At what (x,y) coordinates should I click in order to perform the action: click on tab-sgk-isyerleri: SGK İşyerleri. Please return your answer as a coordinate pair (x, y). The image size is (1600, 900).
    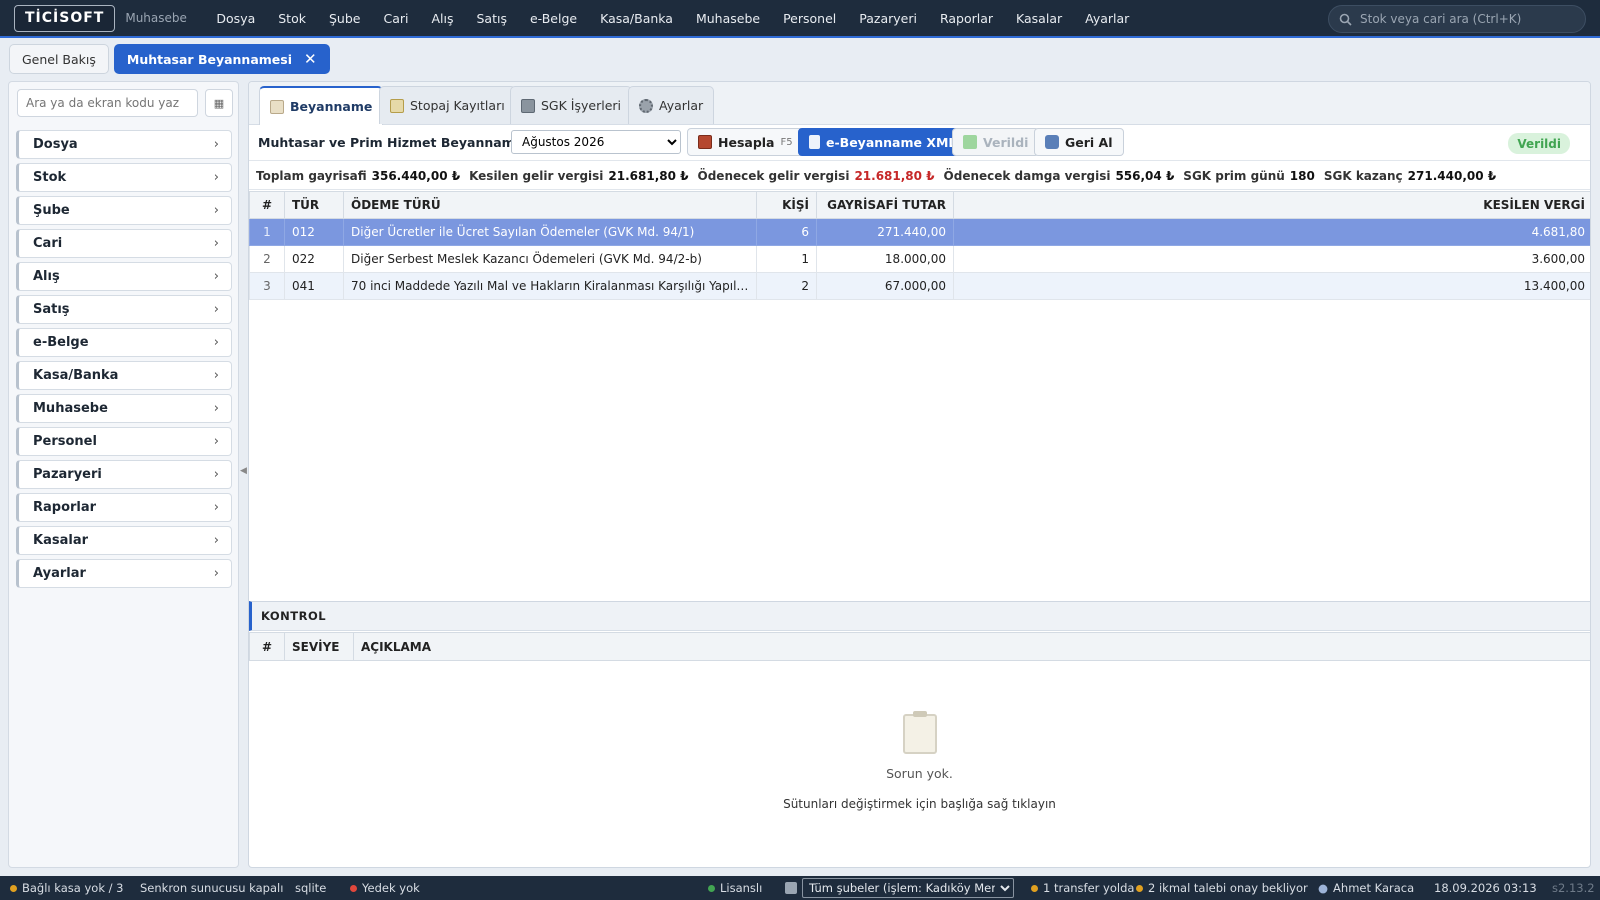
    Looking at the image, I should click on (571, 105).